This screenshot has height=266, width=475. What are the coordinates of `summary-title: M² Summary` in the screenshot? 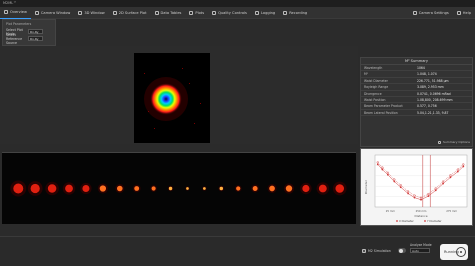 It's located at (416, 61).